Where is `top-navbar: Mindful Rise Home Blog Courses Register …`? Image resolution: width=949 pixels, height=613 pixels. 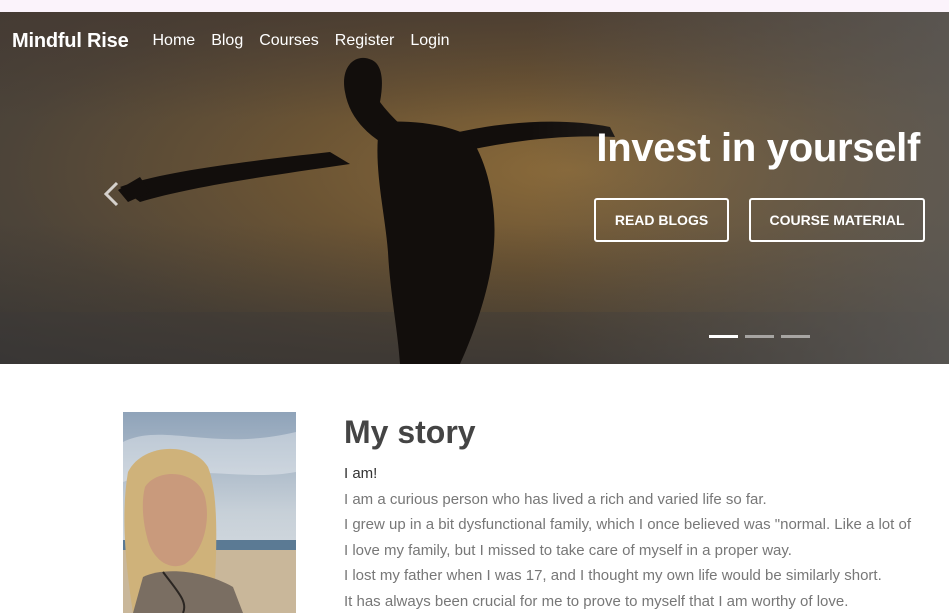 top-navbar: Mindful Rise Home Blog Courses Register … is located at coordinates (474, 41).